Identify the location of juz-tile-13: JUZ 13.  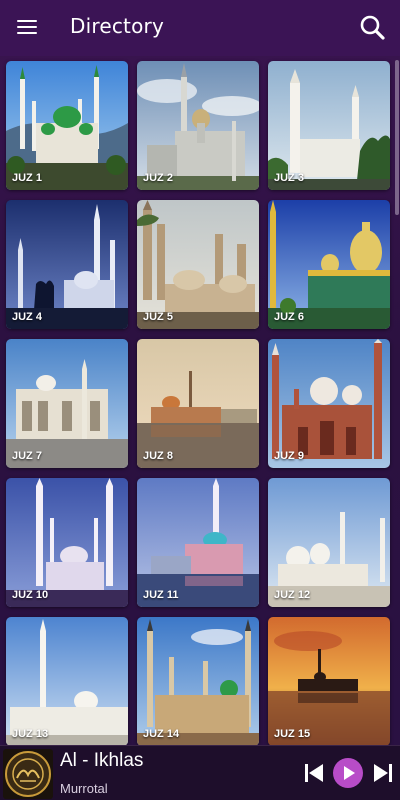
(67, 681).